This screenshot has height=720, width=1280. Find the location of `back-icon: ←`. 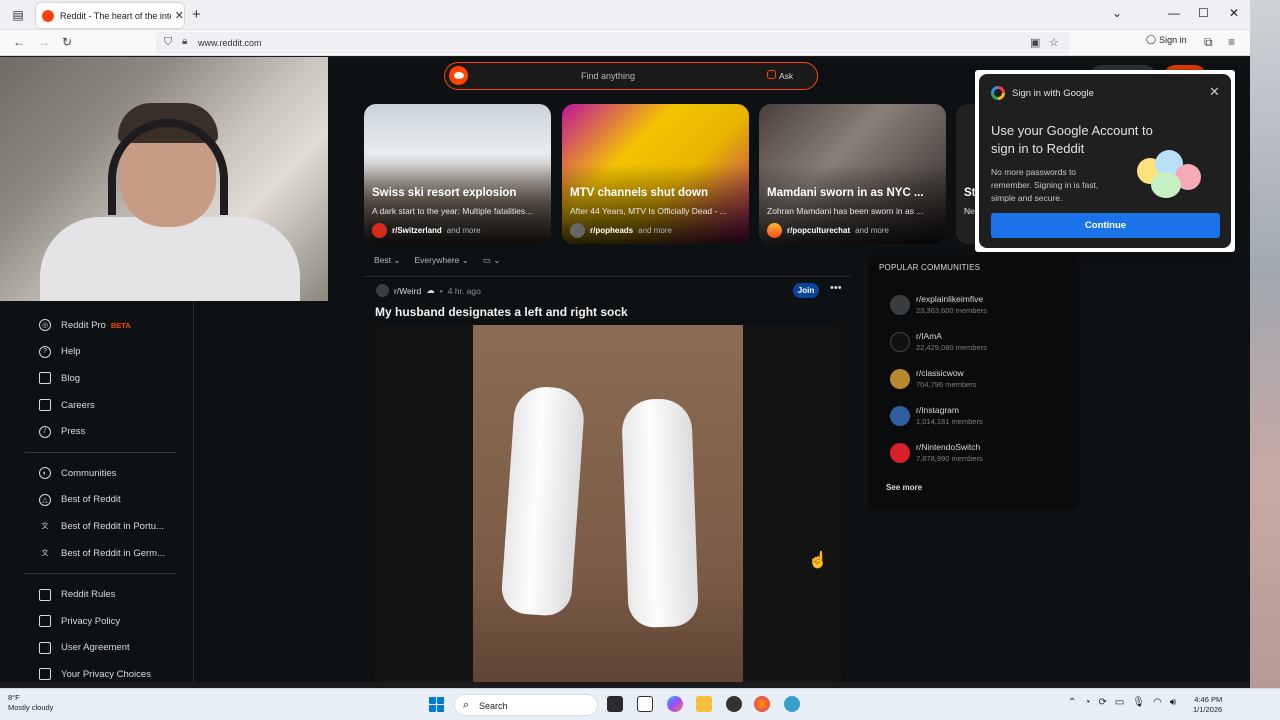

back-icon: ← is located at coordinates (19, 42).